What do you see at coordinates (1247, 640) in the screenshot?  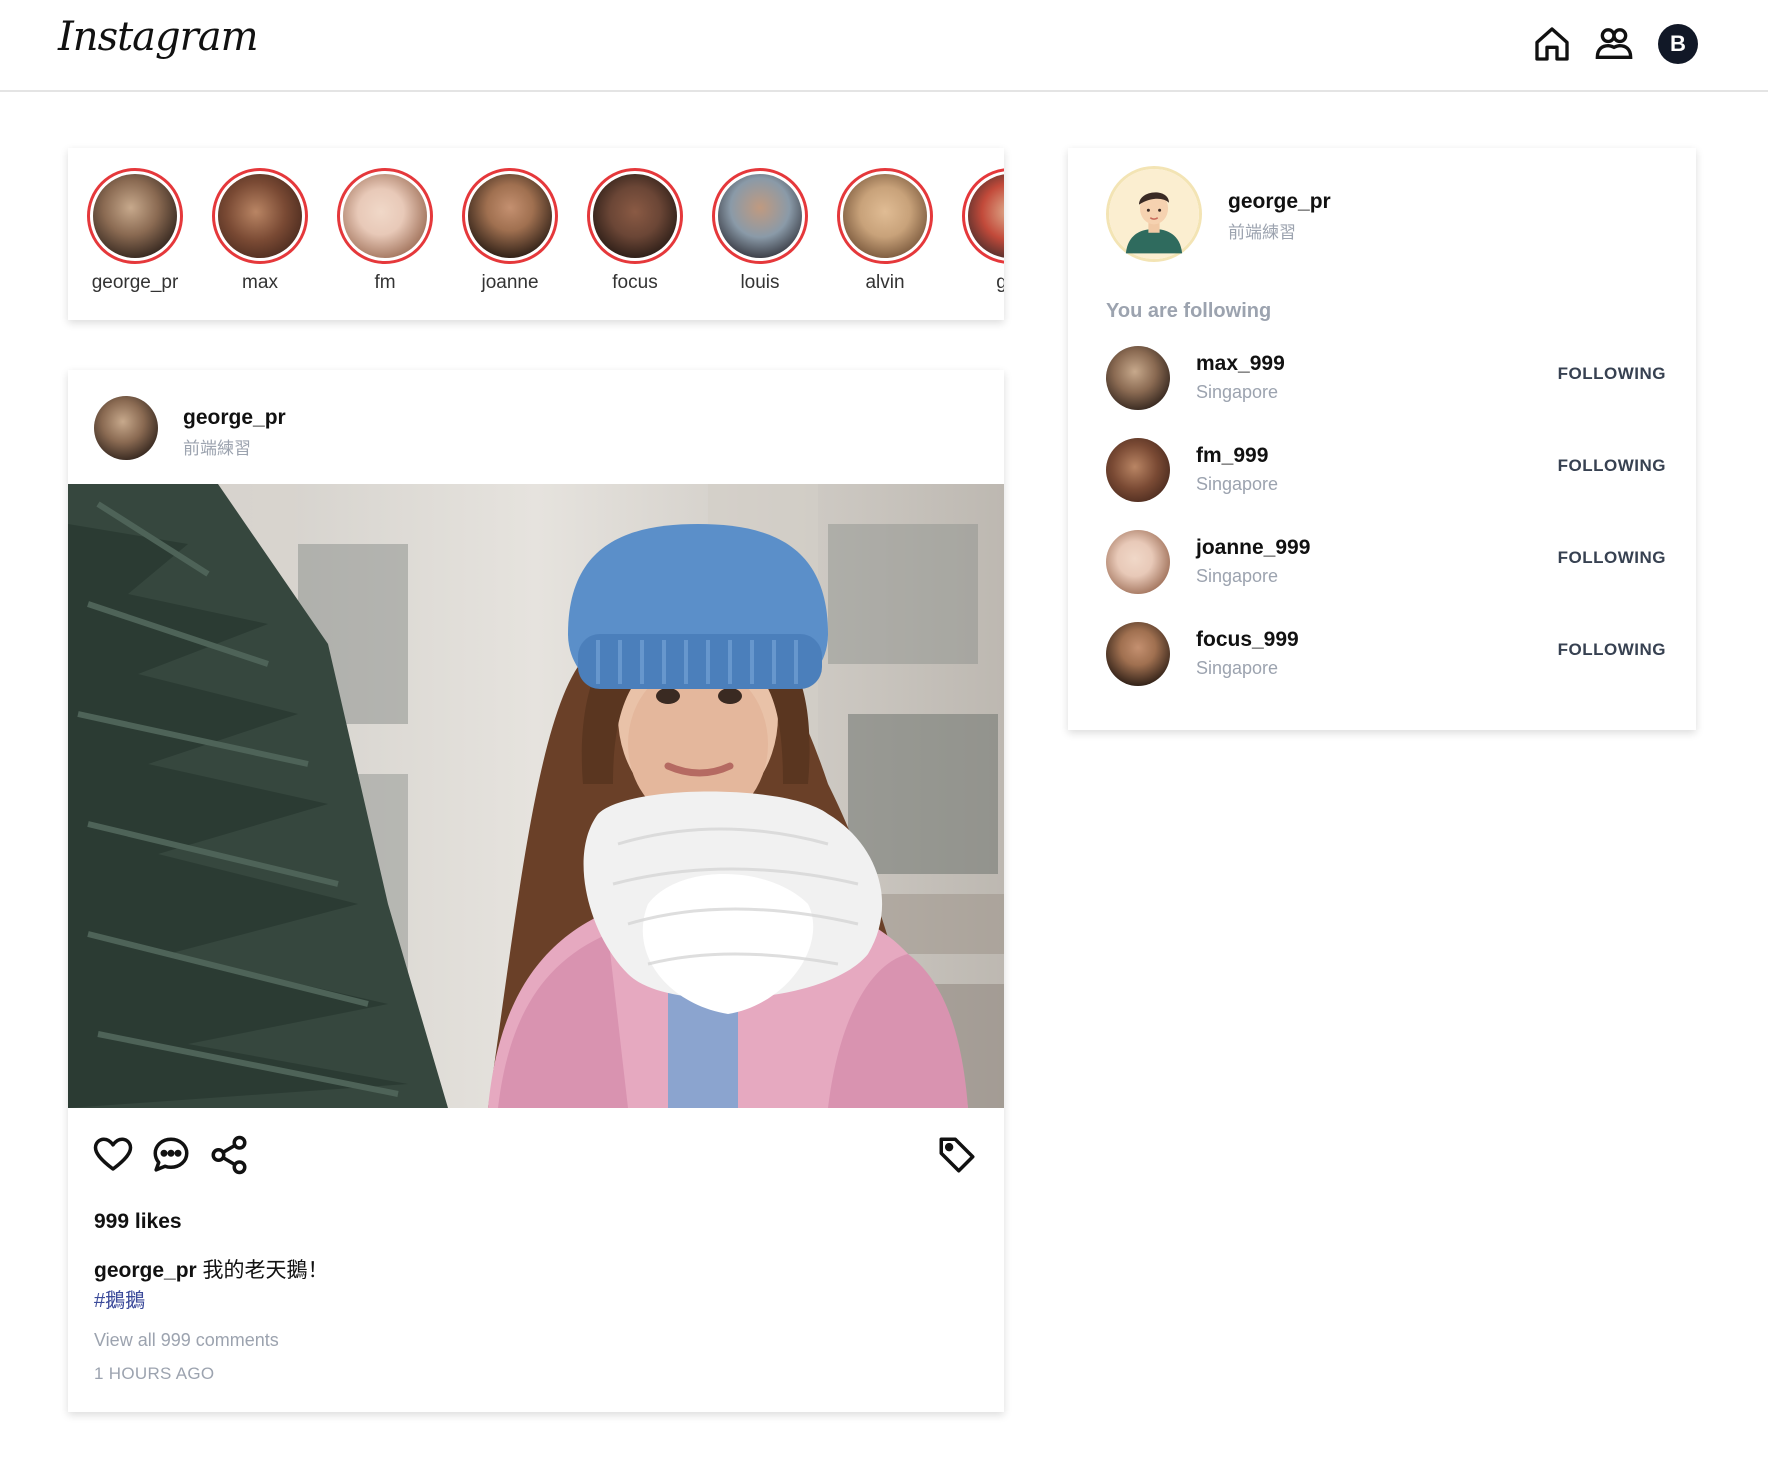 I see `following-name: focus_999` at bounding box center [1247, 640].